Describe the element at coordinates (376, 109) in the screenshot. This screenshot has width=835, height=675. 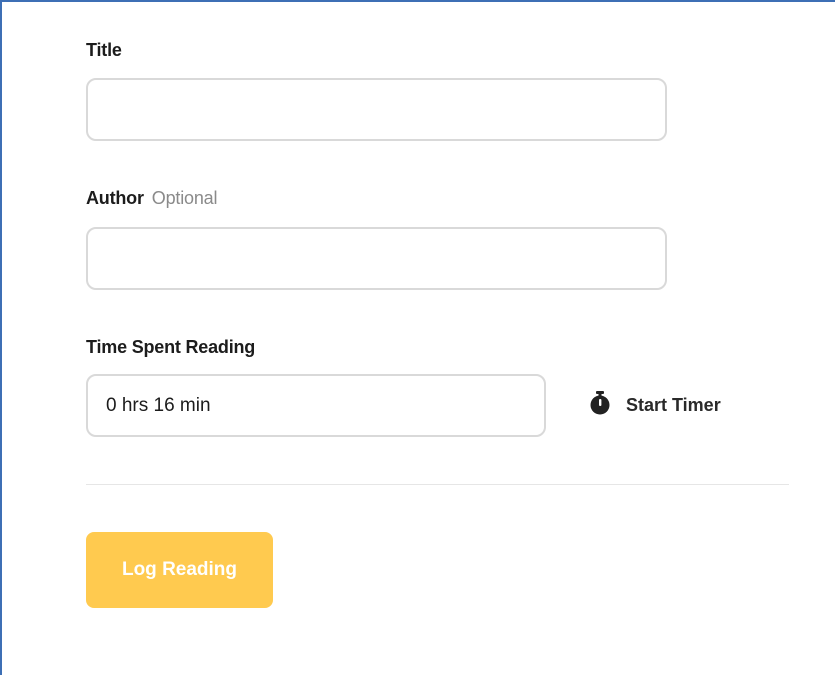
I see `title-input` at that location.